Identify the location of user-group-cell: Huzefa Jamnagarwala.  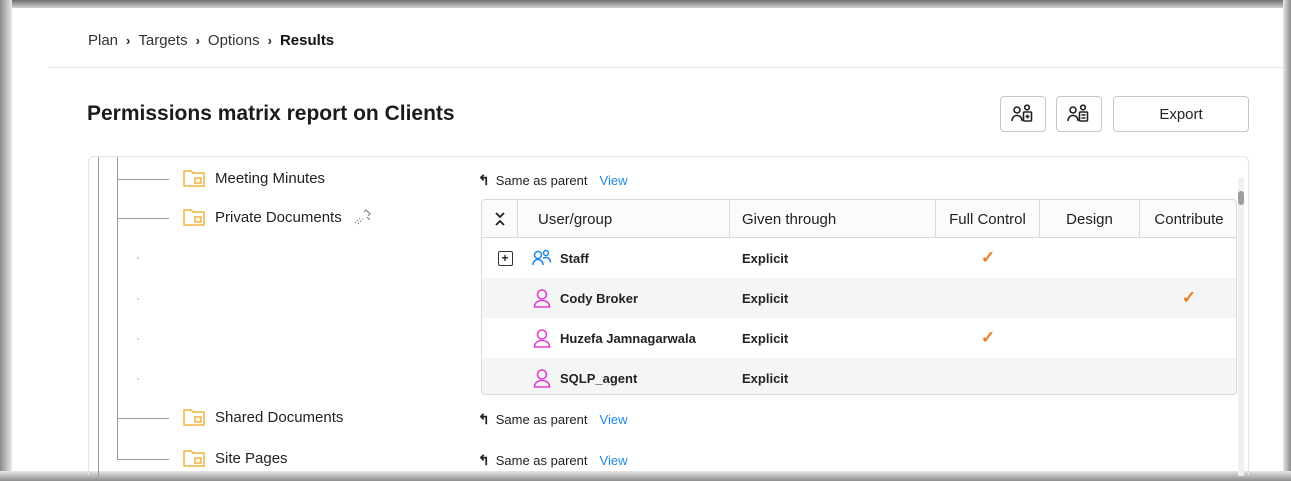
(631, 338).